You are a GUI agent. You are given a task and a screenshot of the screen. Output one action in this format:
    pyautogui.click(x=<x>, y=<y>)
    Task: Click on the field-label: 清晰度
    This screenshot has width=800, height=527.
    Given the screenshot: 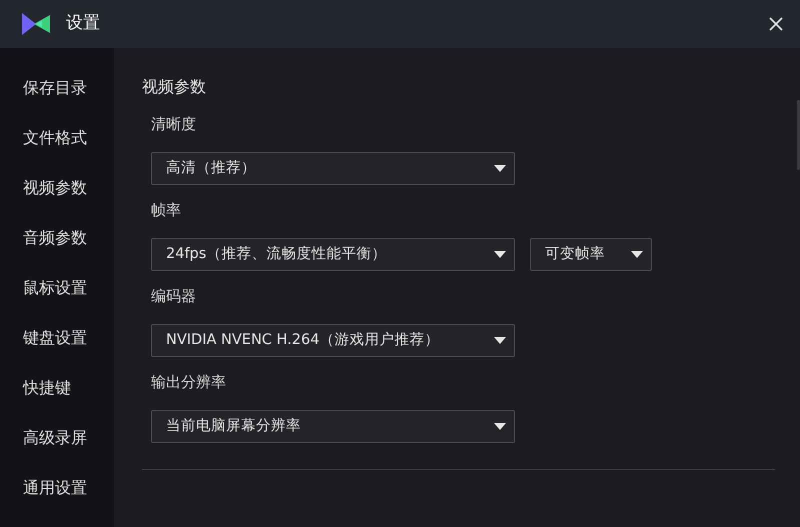 What is the action you would take?
    pyautogui.click(x=174, y=124)
    